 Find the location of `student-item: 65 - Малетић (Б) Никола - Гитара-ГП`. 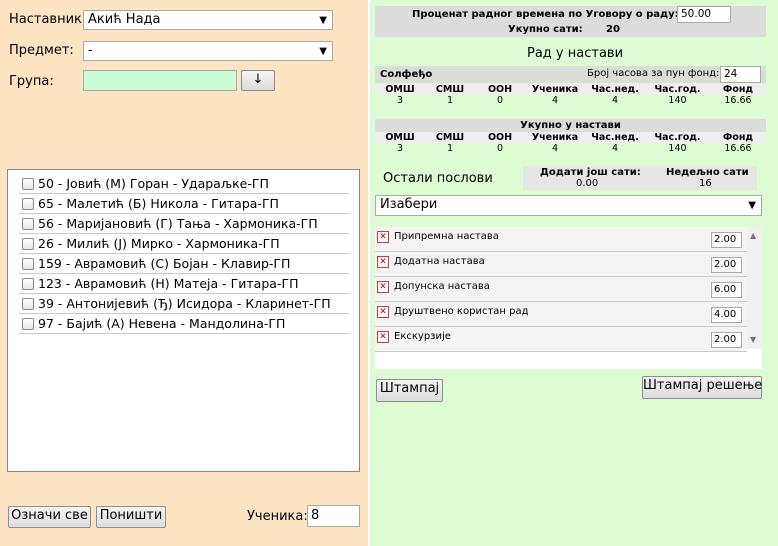

student-item: 65 - Малетић (Б) Никола - Гитара-ГП is located at coordinates (184, 204).